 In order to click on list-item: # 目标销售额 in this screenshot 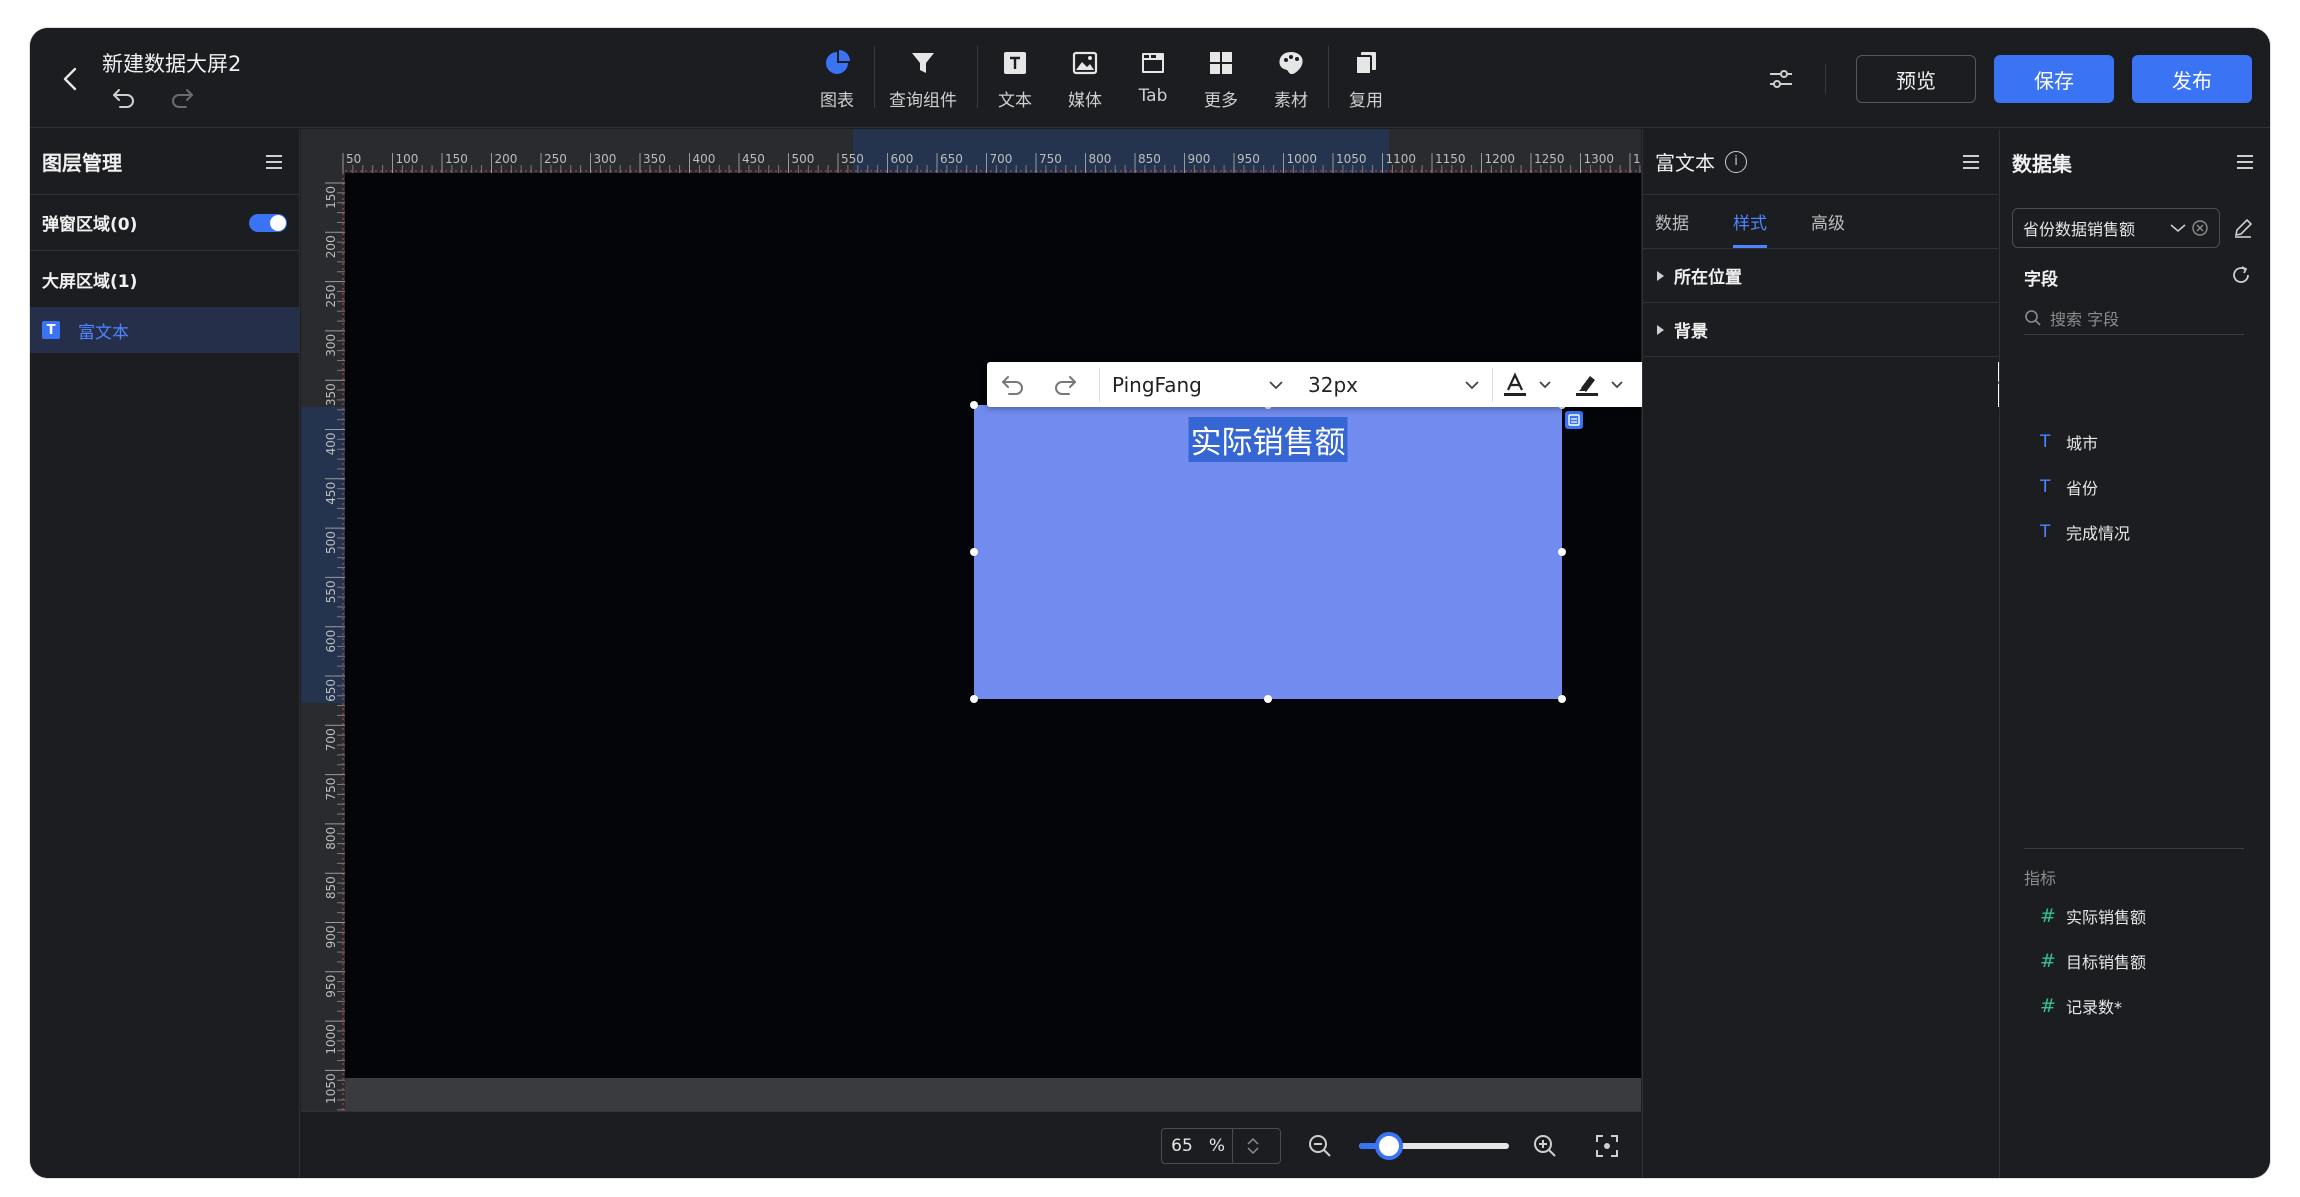, I will do `click(2150, 960)`.